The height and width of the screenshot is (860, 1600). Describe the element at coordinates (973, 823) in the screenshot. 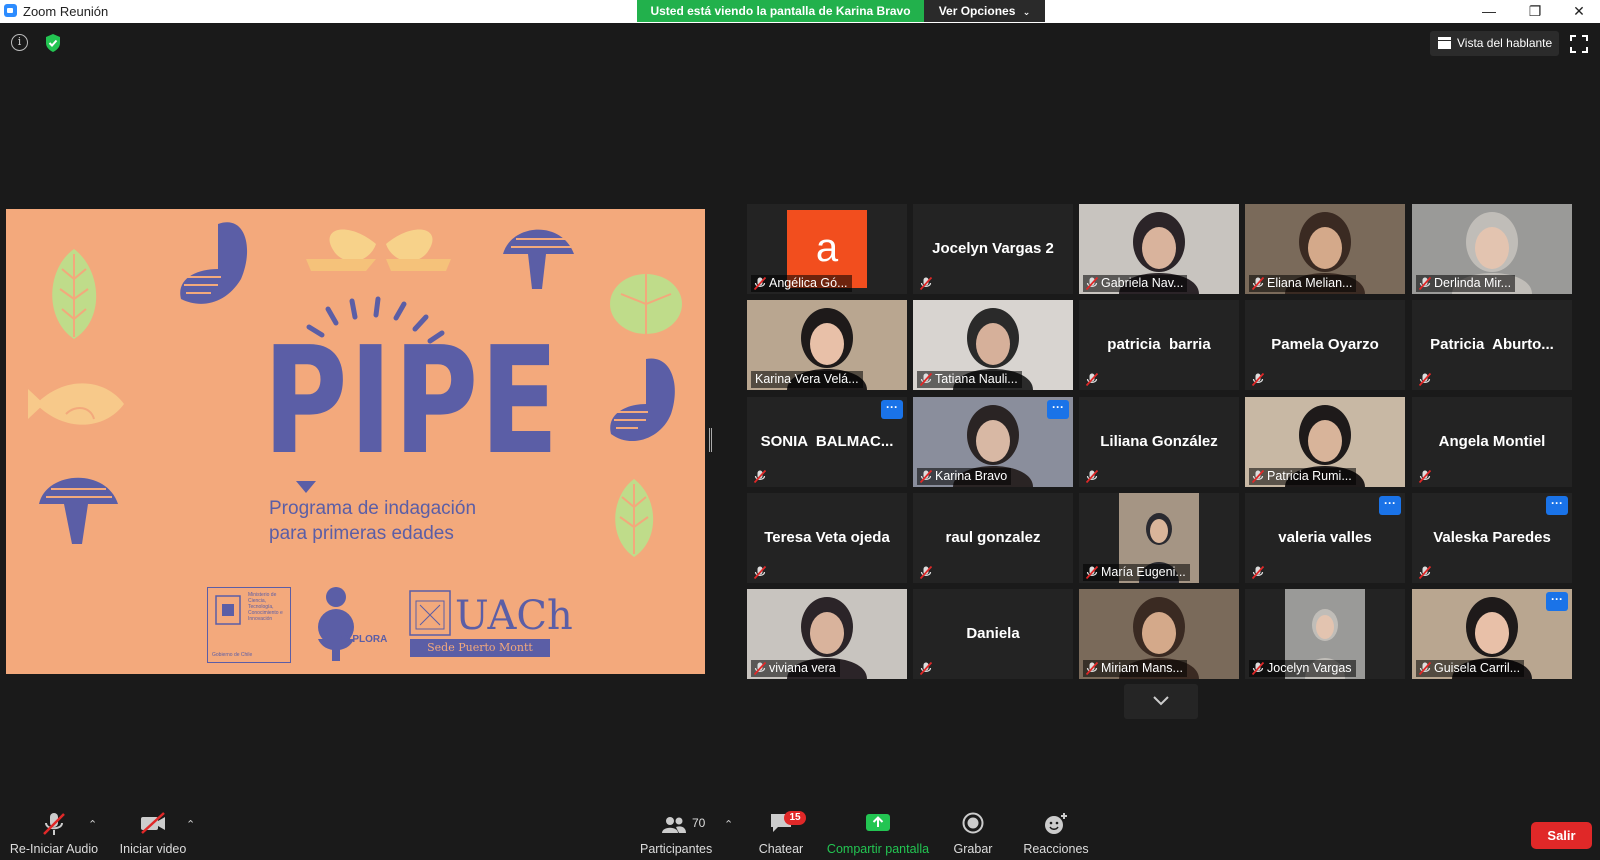

I see `record-icon` at that location.